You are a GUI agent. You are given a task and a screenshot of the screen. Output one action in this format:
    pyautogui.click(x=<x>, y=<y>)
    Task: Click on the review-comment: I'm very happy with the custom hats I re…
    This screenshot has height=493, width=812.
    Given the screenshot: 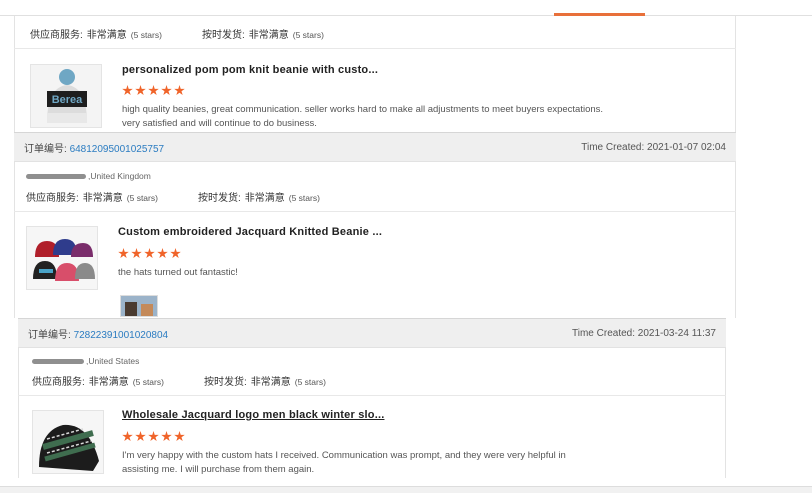 What is the action you would take?
    pyautogui.click(x=344, y=462)
    